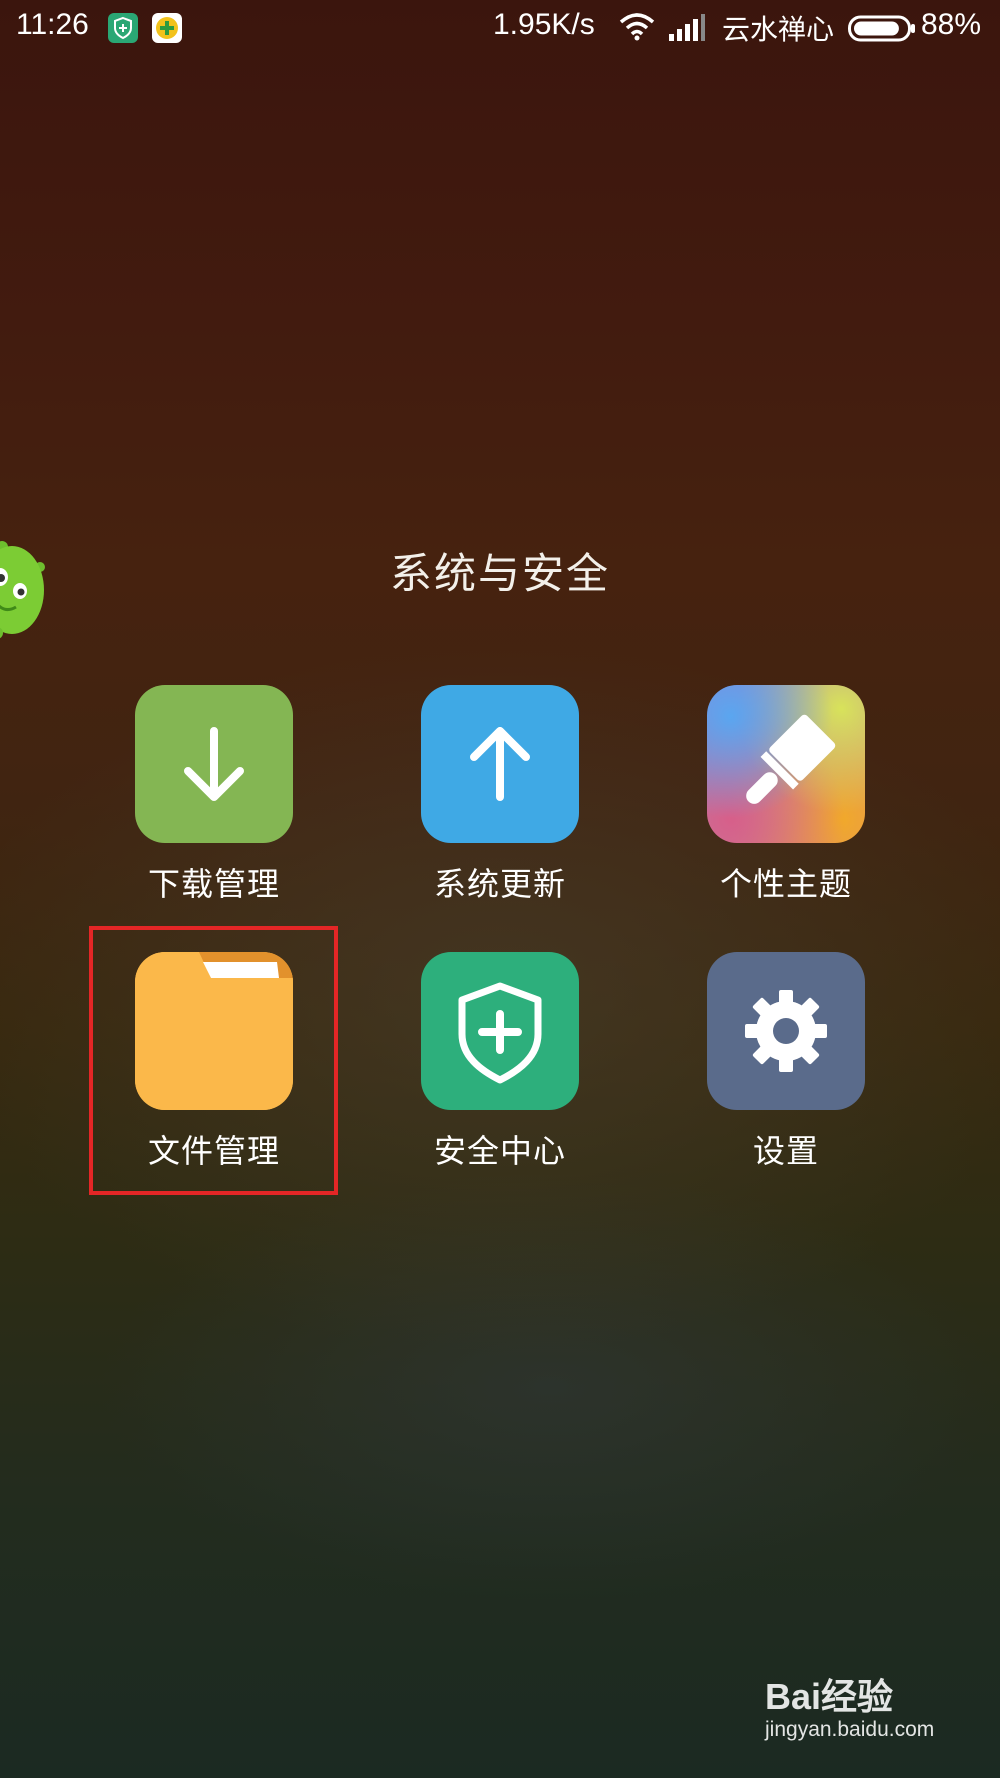 The image size is (1000, 1778). What do you see at coordinates (214, 764) in the screenshot?
I see `download-arrow-icon` at bounding box center [214, 764].